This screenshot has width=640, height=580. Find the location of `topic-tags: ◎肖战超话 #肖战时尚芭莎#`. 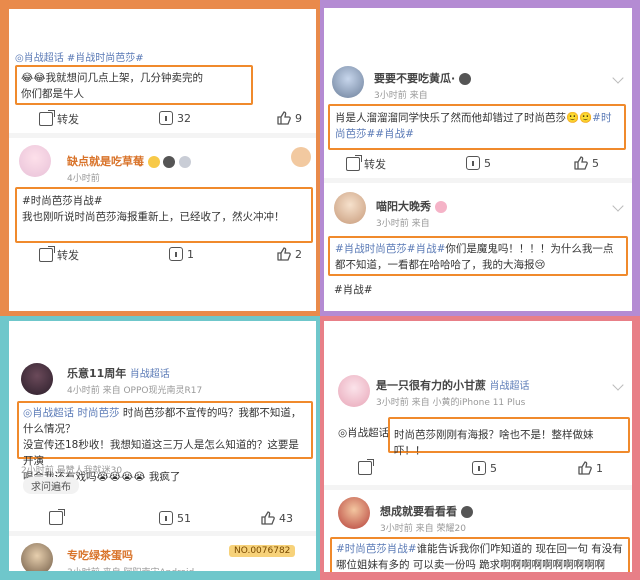

topic-tags: ◎肖战超话 #肖战时尚芭莎# is located at coordinates (79, 56).